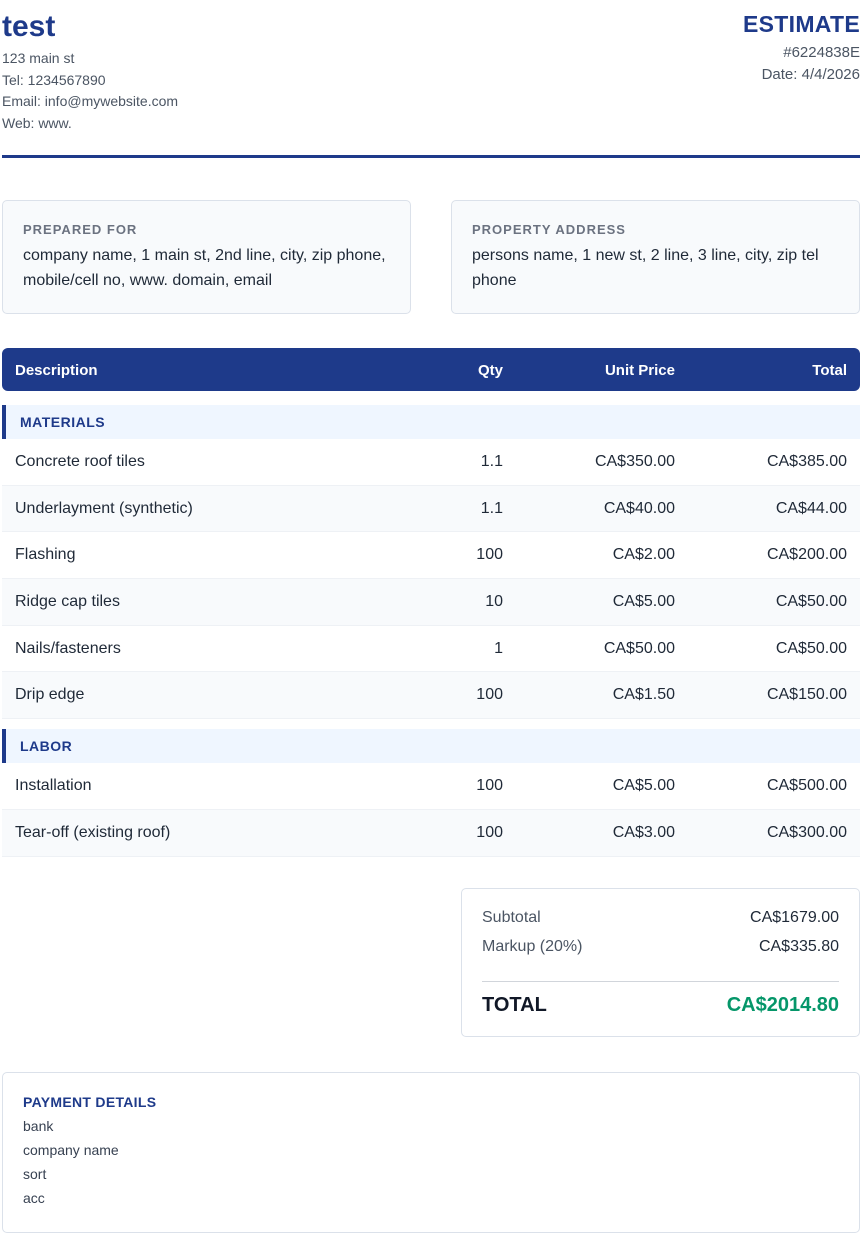  What do you see at coordinates (80, 461) in the screenshot?
I see `item-description: Concrete roof tiles` at bounding box center [80, 461].